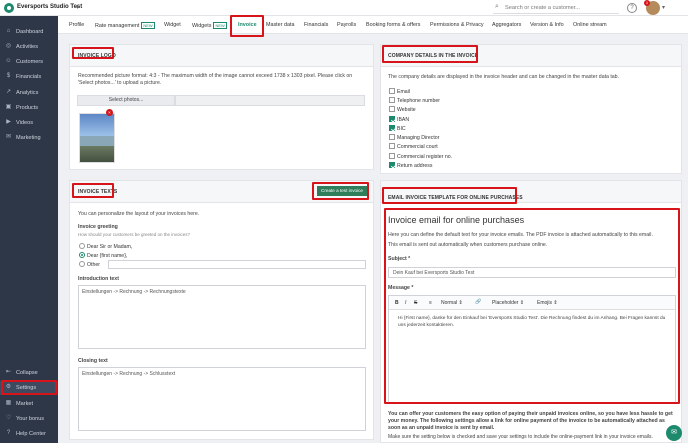 The image size is (688, 443). What do you see at coordinates (392, 91) in the screenshot?
I see `email-checkbox` at bounding box center [392, 91].